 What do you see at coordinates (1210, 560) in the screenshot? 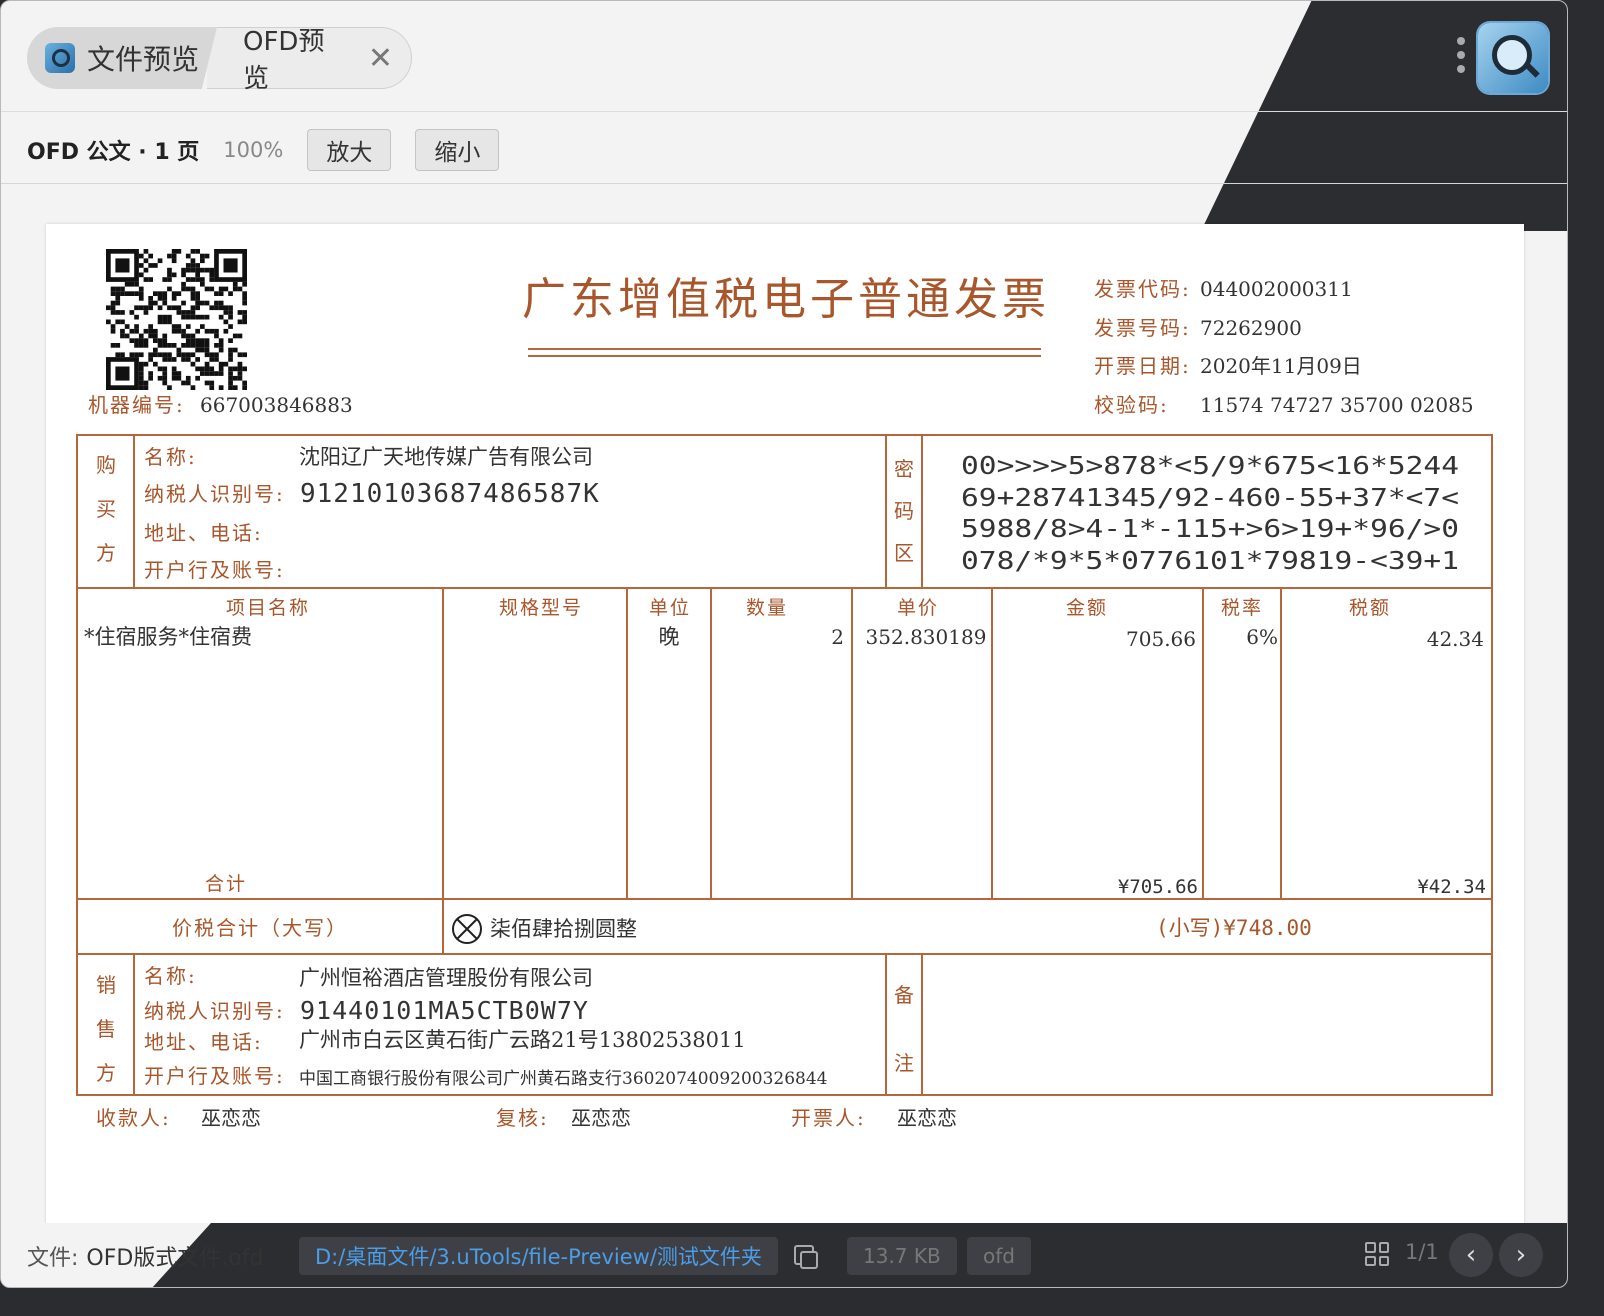
I see `cipher-line: 078/*9*5*0776101*79819-<39+1` at bounding box center [1210, 560].